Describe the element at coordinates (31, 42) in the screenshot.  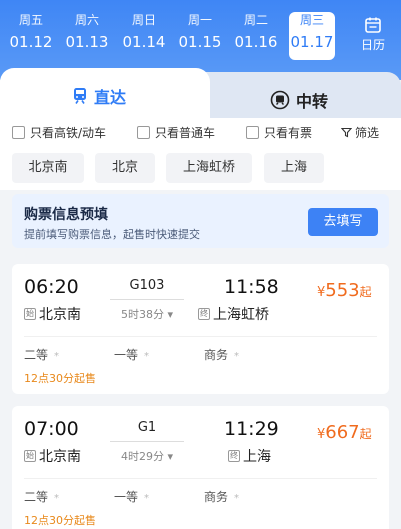
I see `date-label: 01.12` at that location.